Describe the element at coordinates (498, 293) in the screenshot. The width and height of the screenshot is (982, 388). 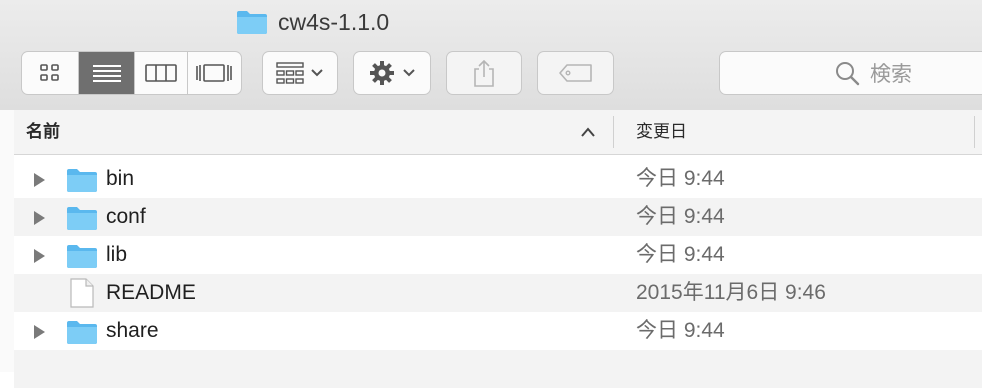
I see `file-row-readme: README 2015年11月6日 9:46` at that location.